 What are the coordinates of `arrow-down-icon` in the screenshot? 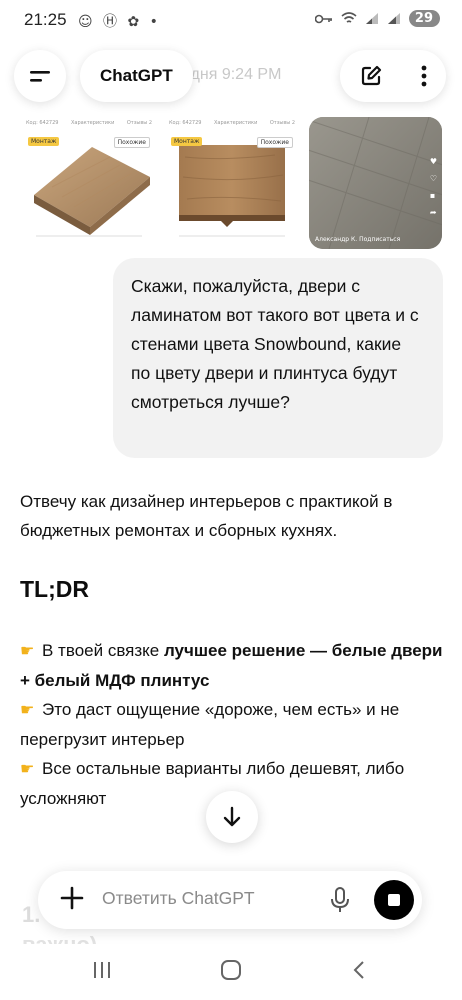 It's located at (232, 816).